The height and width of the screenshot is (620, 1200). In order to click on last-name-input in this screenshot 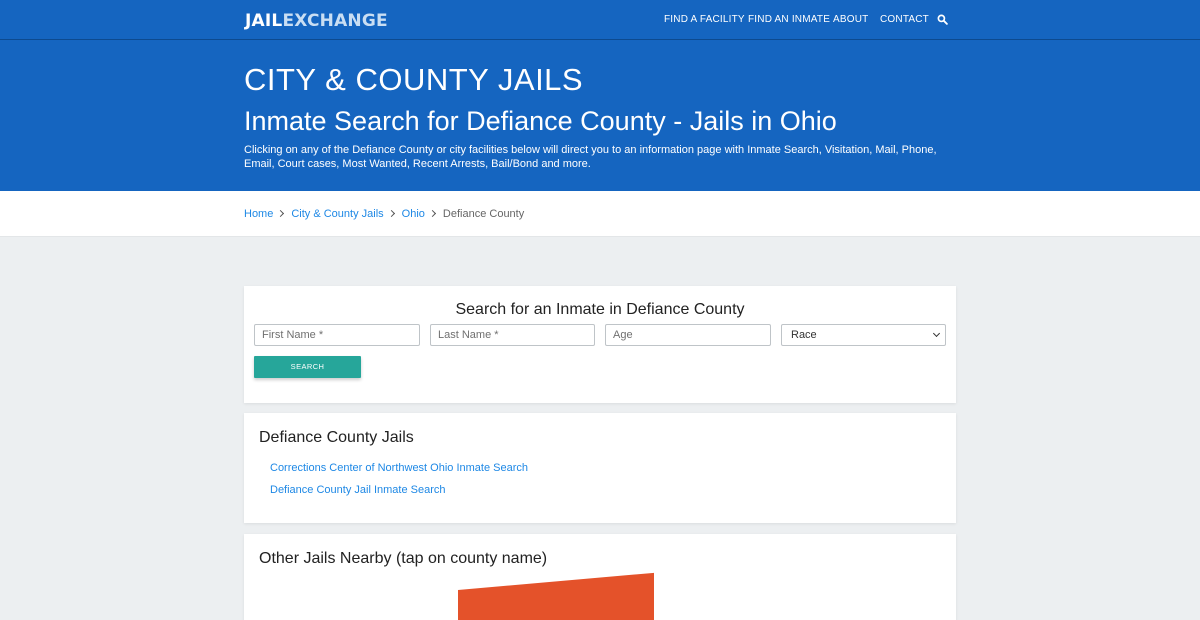, I will do `click(512, 335)`.